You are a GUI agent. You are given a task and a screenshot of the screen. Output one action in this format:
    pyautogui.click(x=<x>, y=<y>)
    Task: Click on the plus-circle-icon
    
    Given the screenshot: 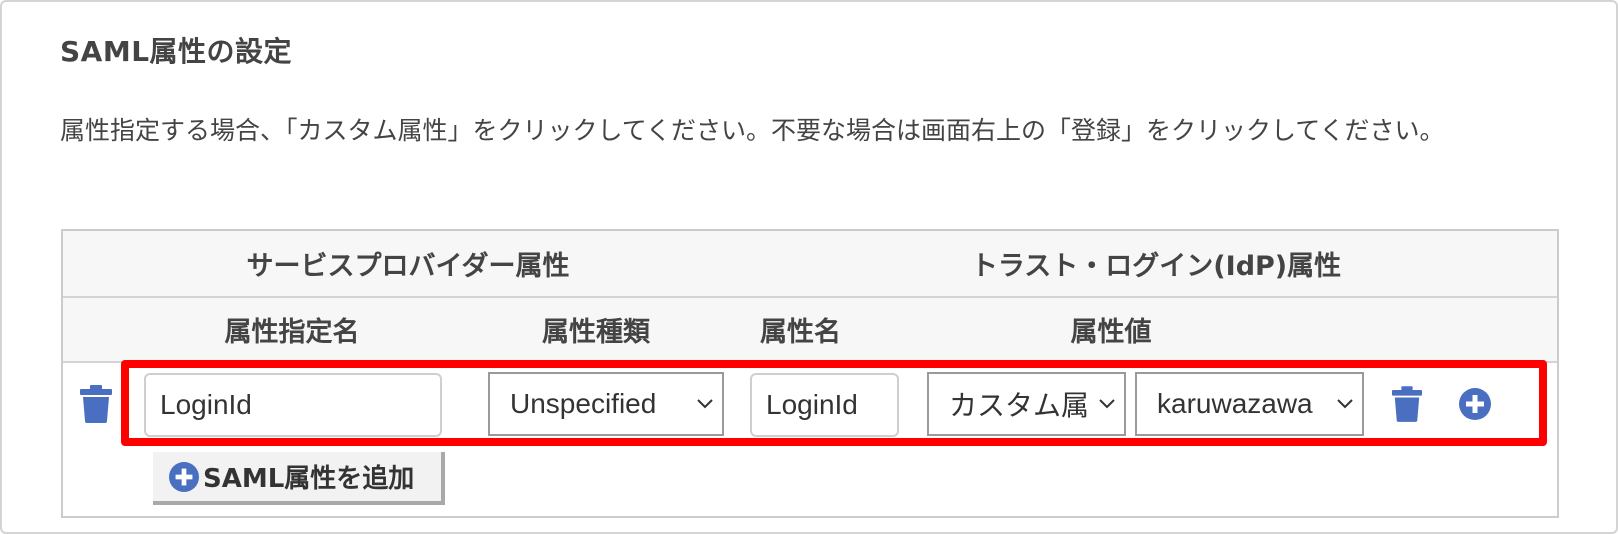 What is the action you would take?
    pyautogui.click(x=184, y=476)
    